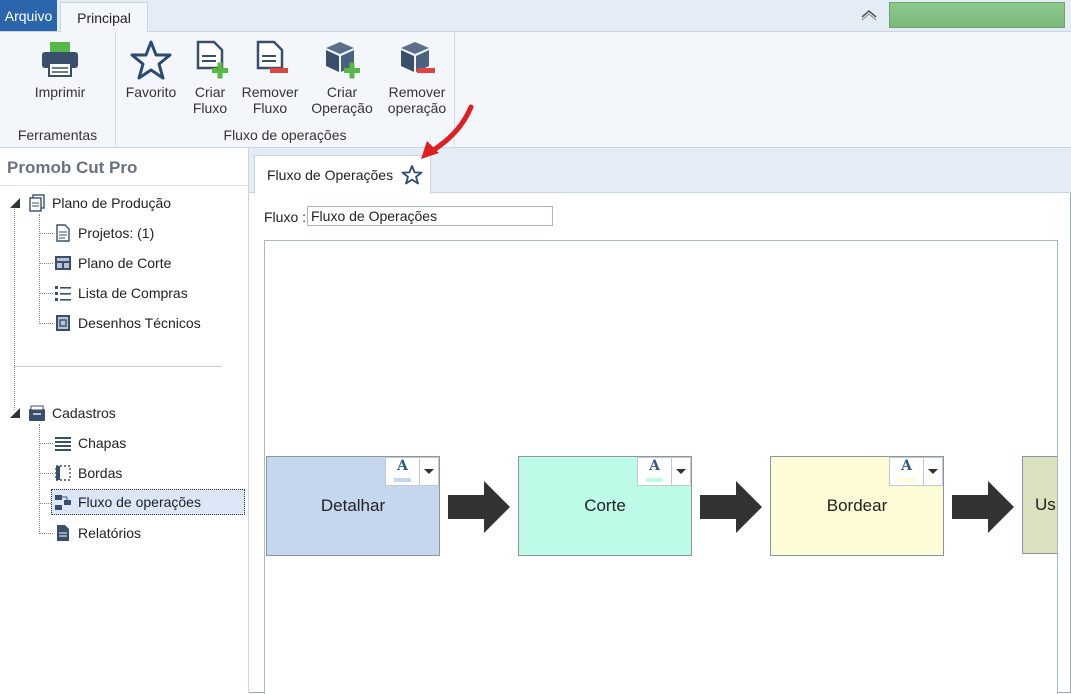  Describe the element at coordinates (100, 473) in the screenshot. I see `tree-node-label: Bordas` at that location.